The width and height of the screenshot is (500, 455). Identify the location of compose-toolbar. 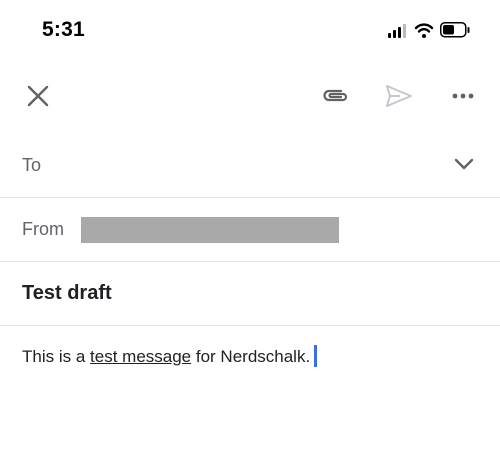
(250, 96).